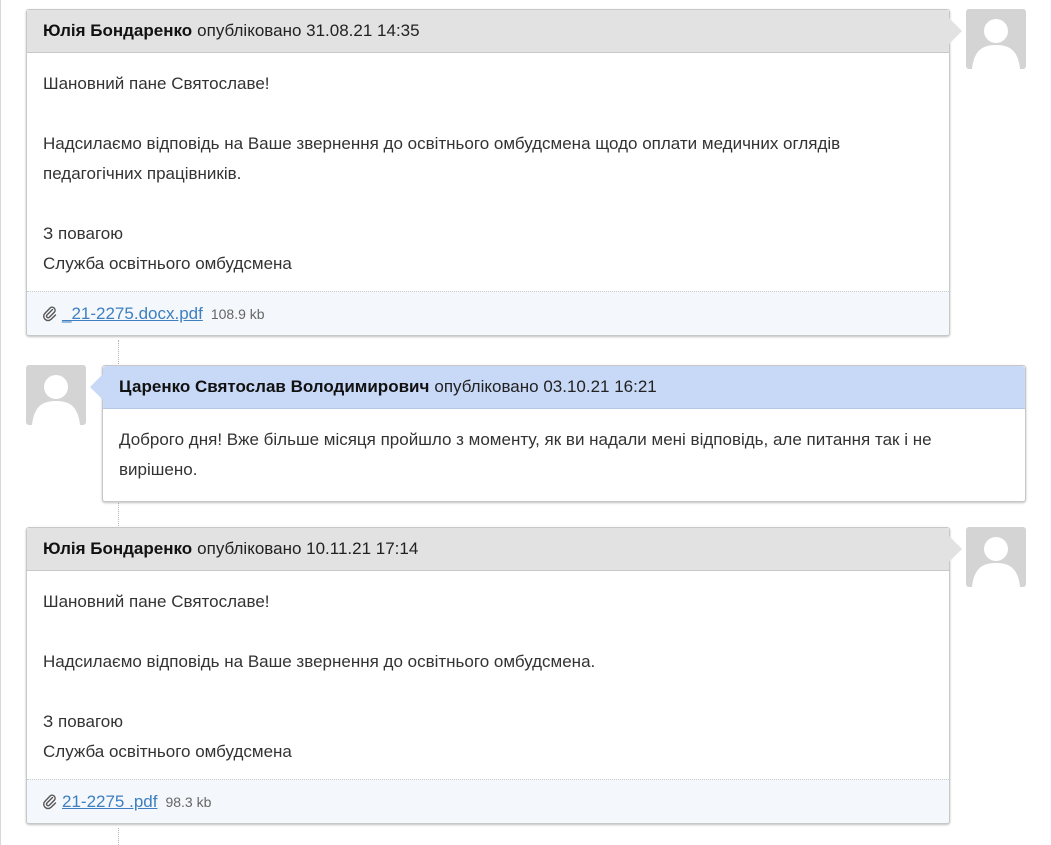 The image size is (1051, 845). What do you see at coordinates (308, 548) in the screenshot?
I see `message-date: опубліковано 10.11.21 17:14` at bounding box center [308, 548].